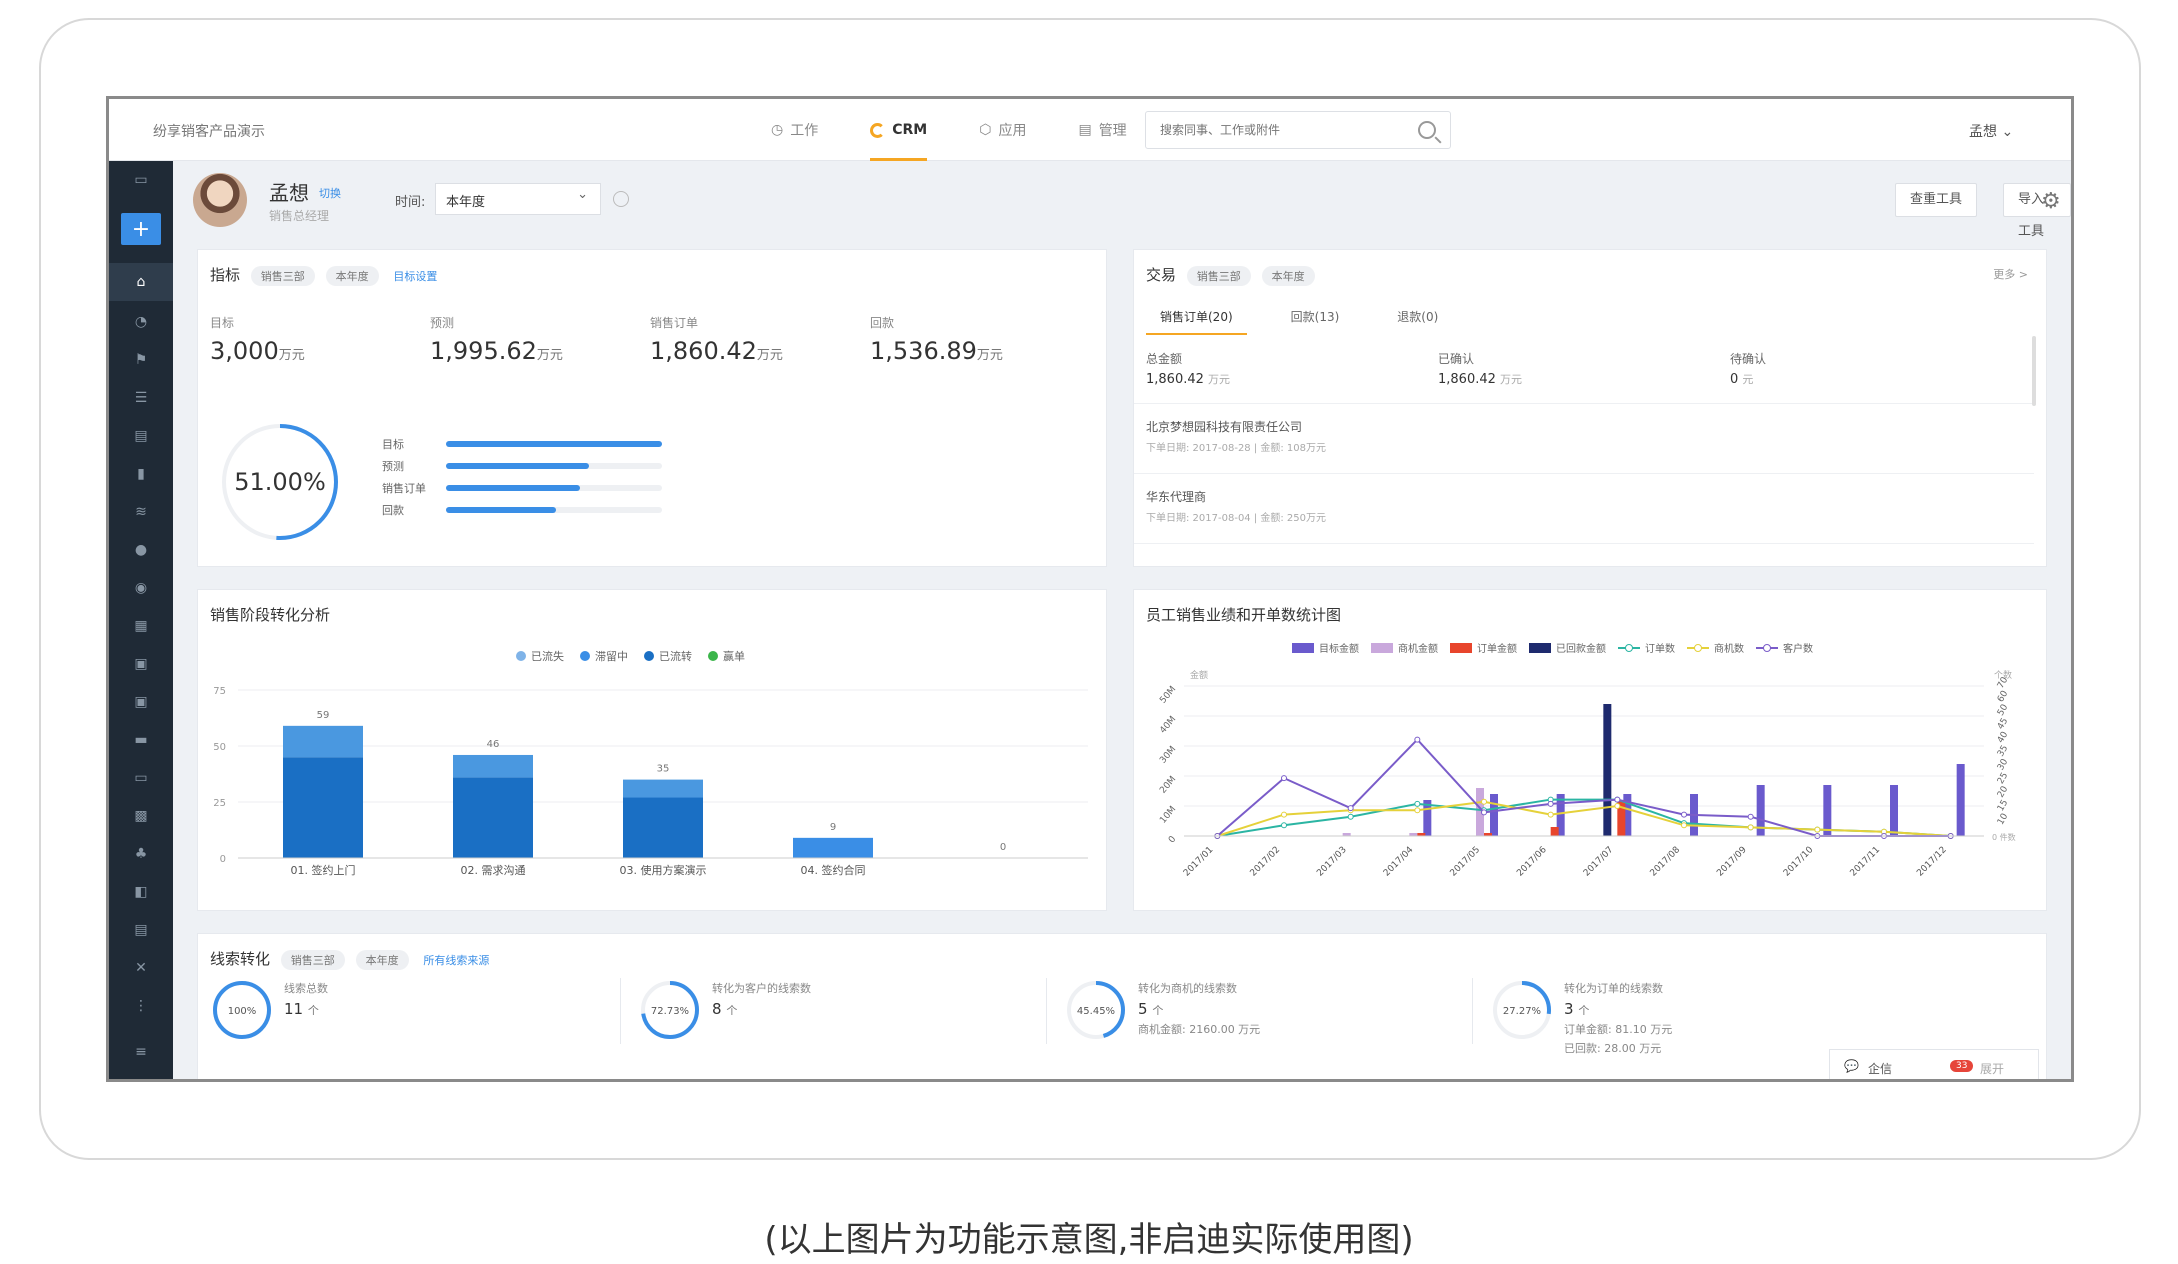 This screenshot has width=2178, height=1264. Describe the element at coordinates (352, 276) in the screenshot. I see `period-tag: 本年度` at that location.